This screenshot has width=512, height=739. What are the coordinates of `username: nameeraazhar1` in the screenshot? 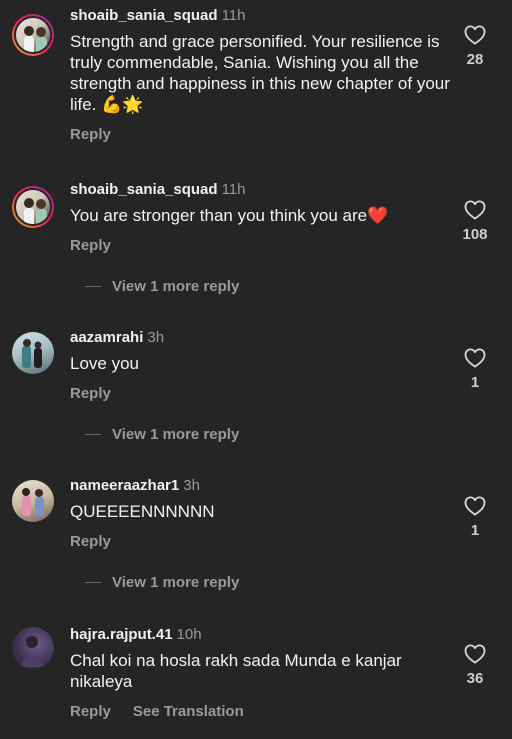 It's located at (124, 485).